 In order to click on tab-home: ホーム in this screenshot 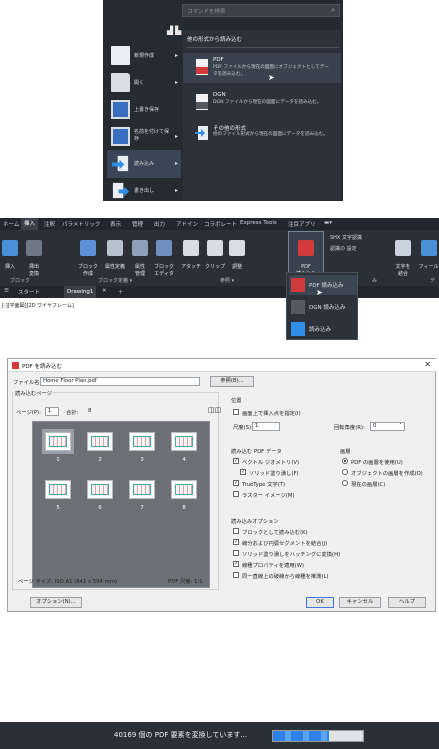, I will do `click(11, 224)`.